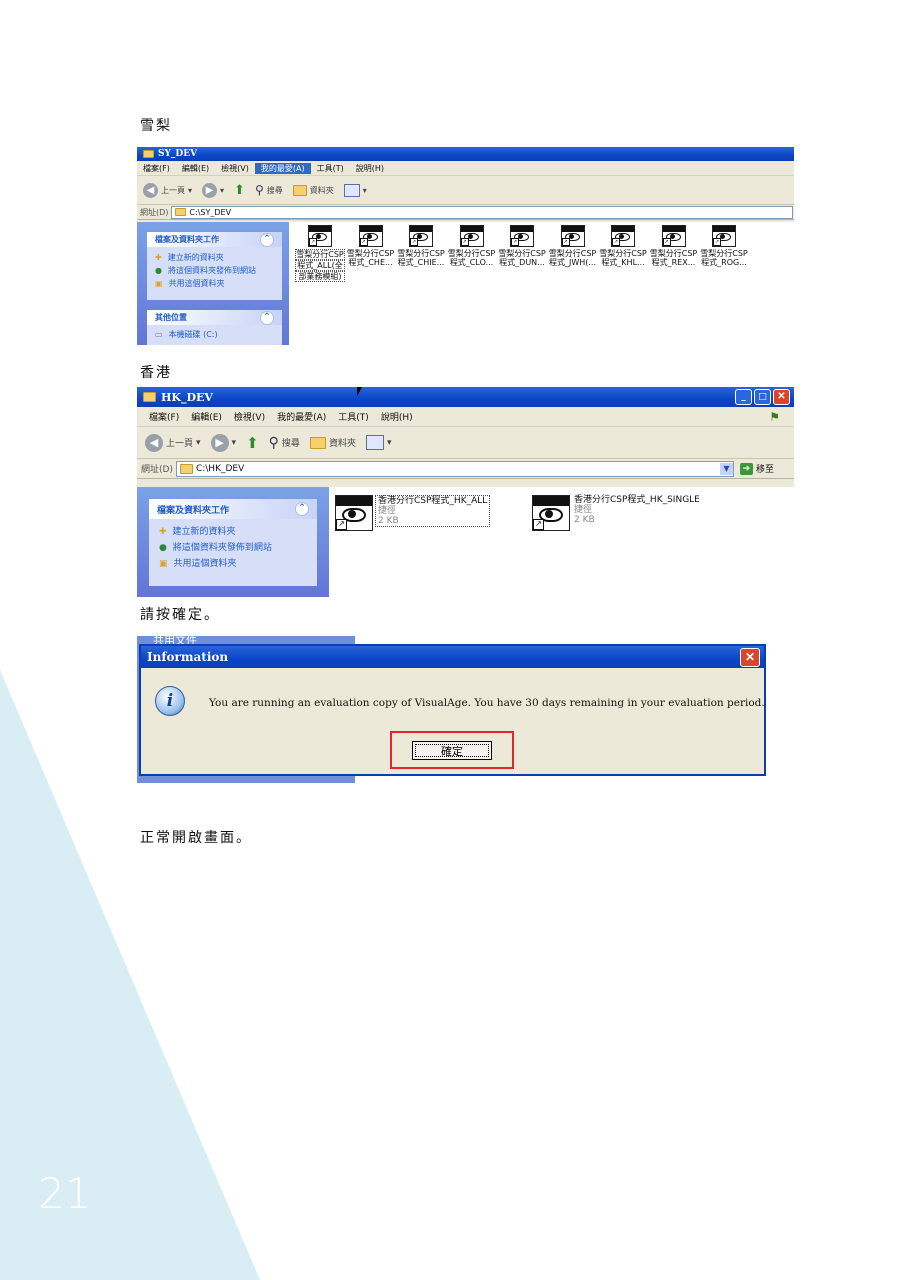 The height and width of the screenshot is (1280, 906). What do you see at coordinates (482, 212) in the screenshot?
I see `address-field: C:\SY_DEV` at bounding box center [482, 212].